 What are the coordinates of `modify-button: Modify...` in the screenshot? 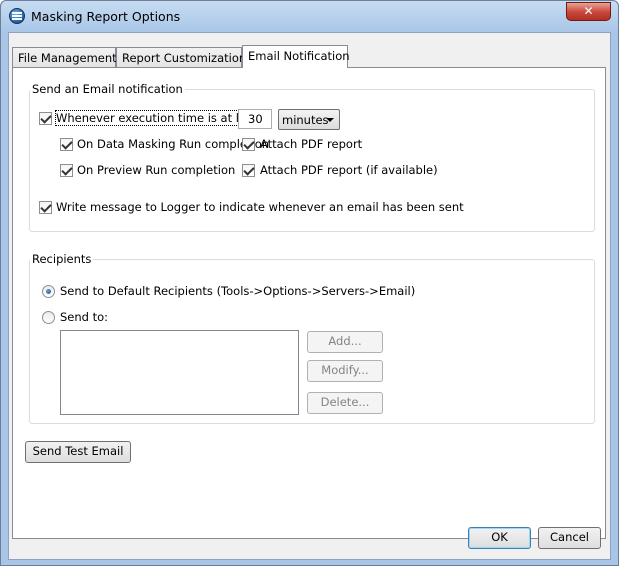 It's located at (345, 371).